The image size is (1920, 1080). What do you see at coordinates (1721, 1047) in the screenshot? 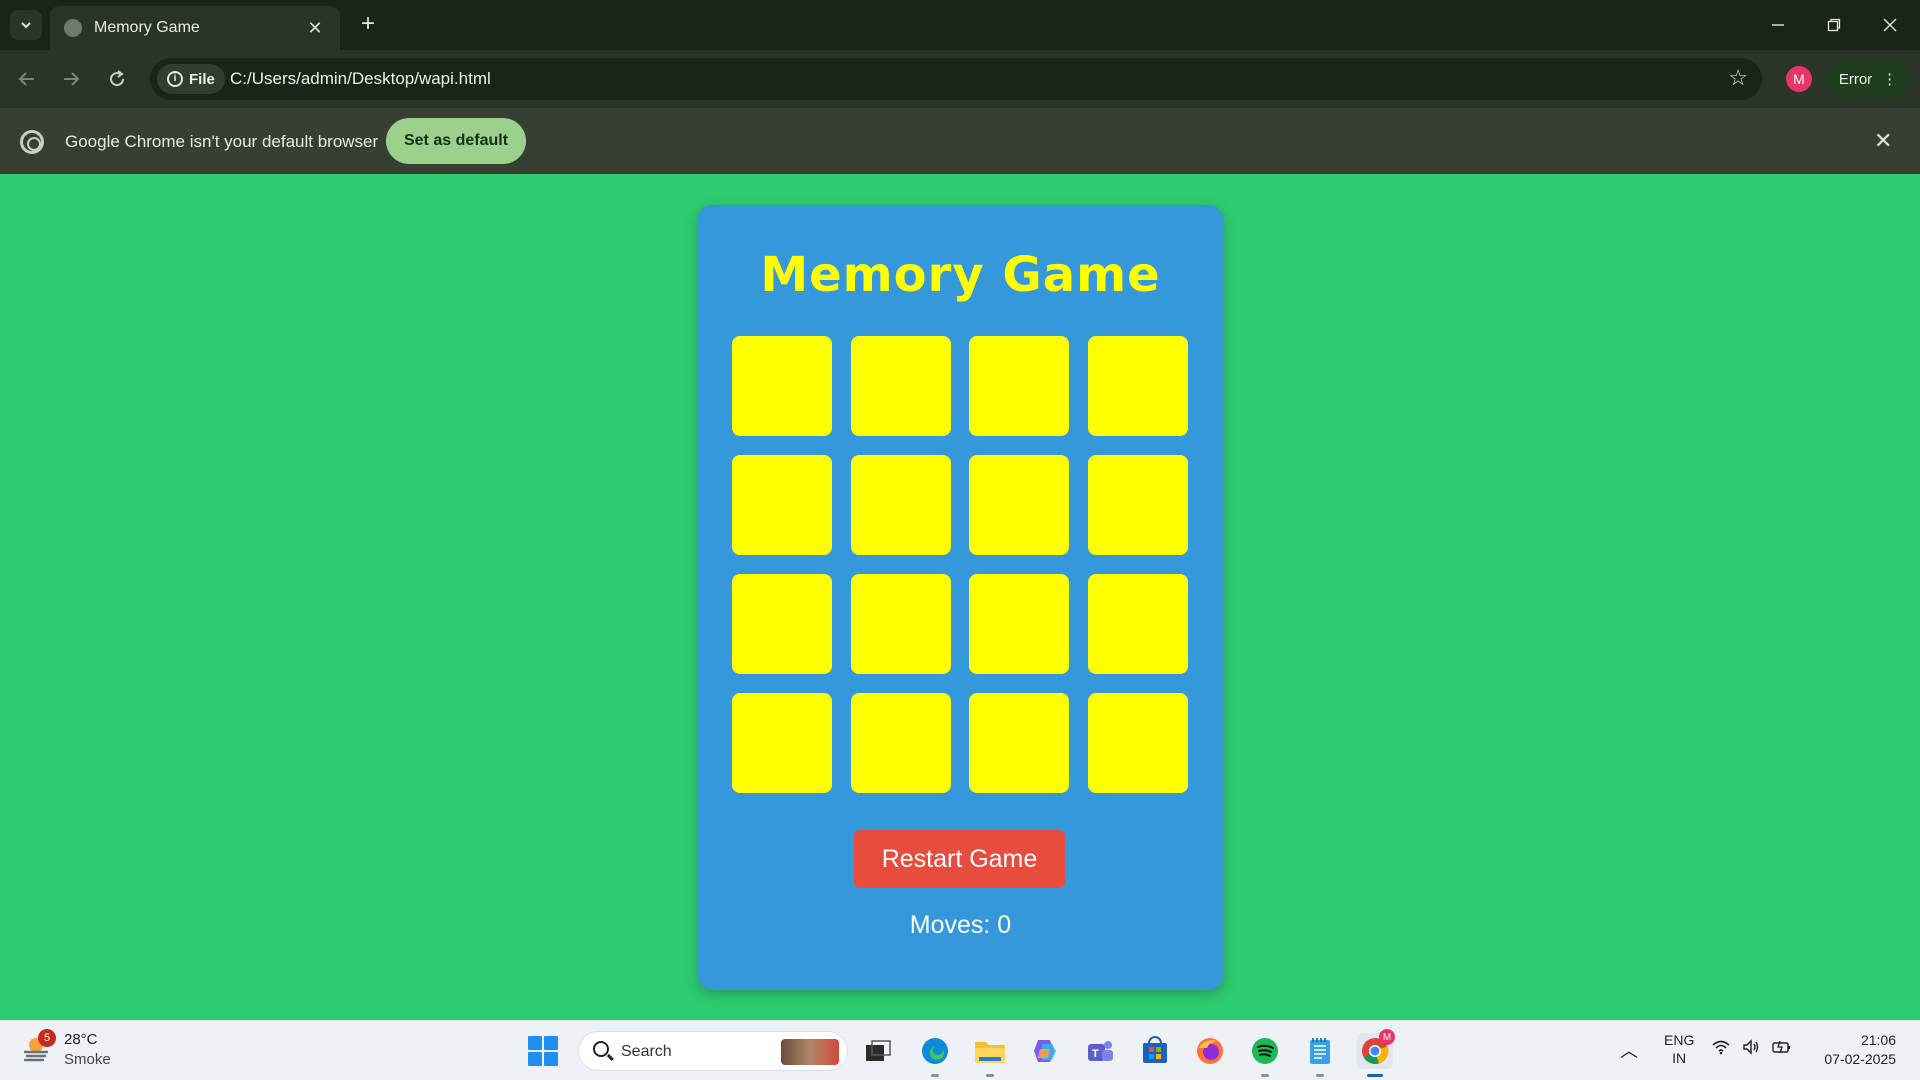
I see `wifi-icon` at bounding box center [1721, 1047].